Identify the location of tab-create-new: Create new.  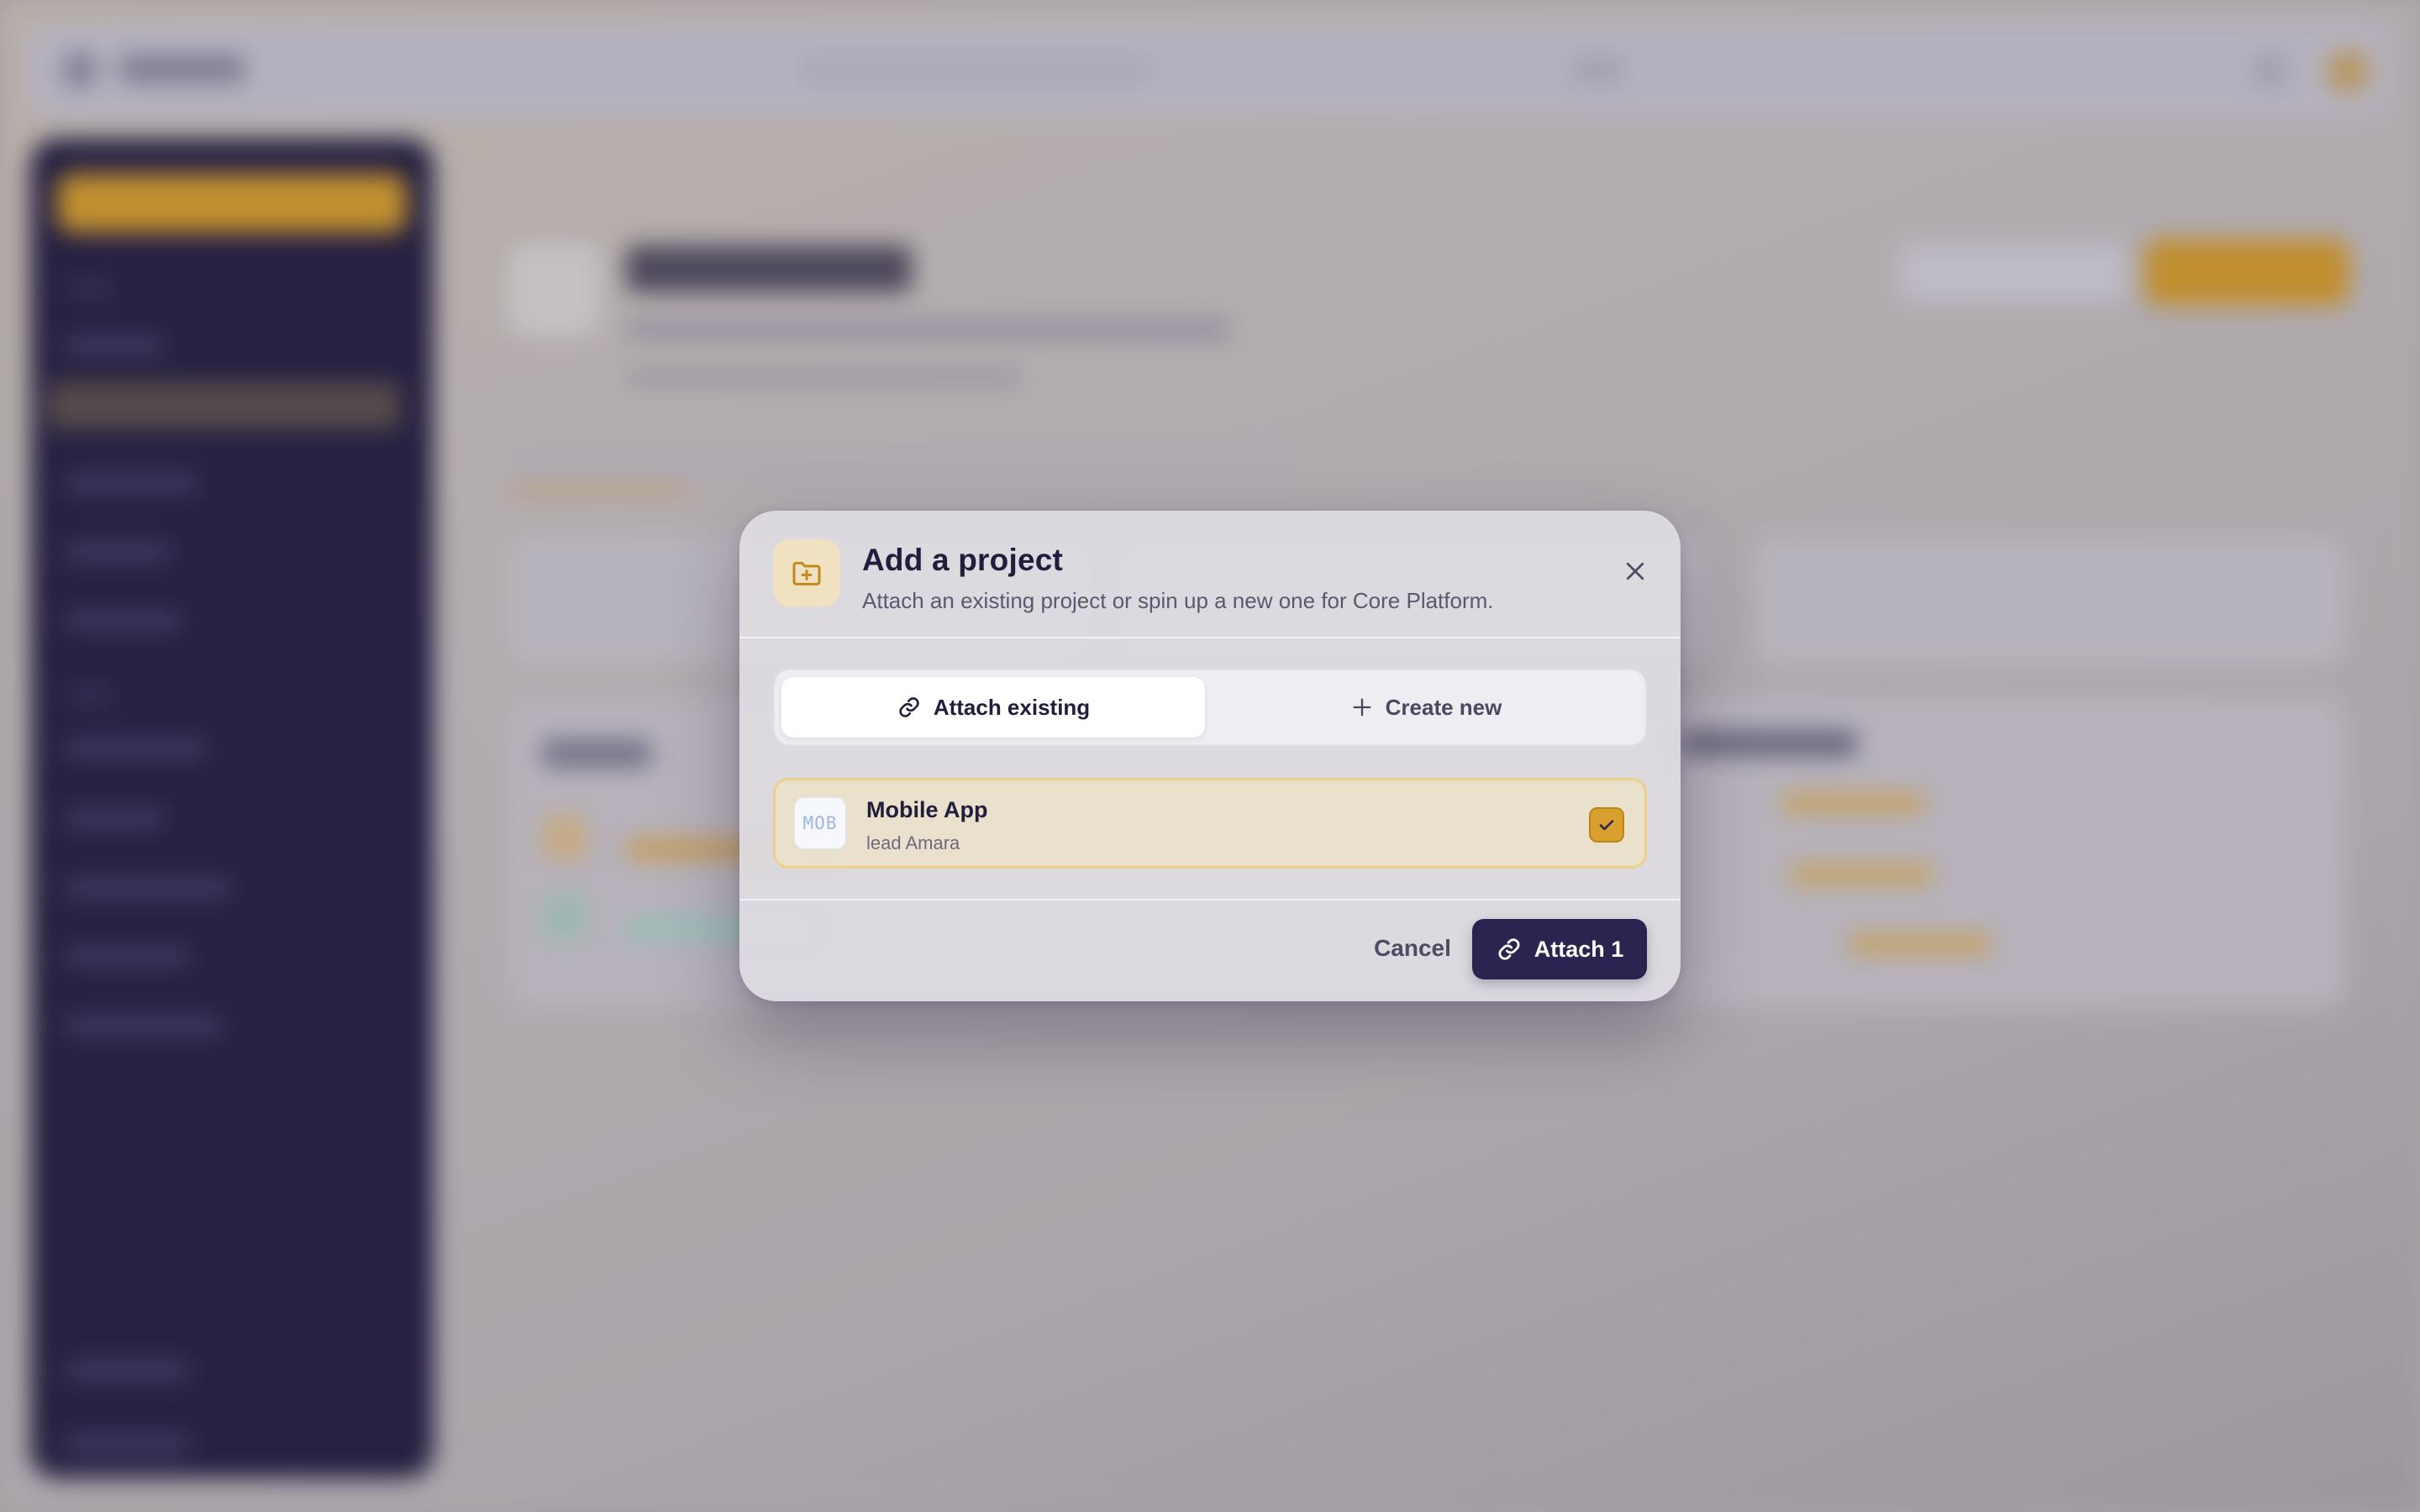
(1426, 707).